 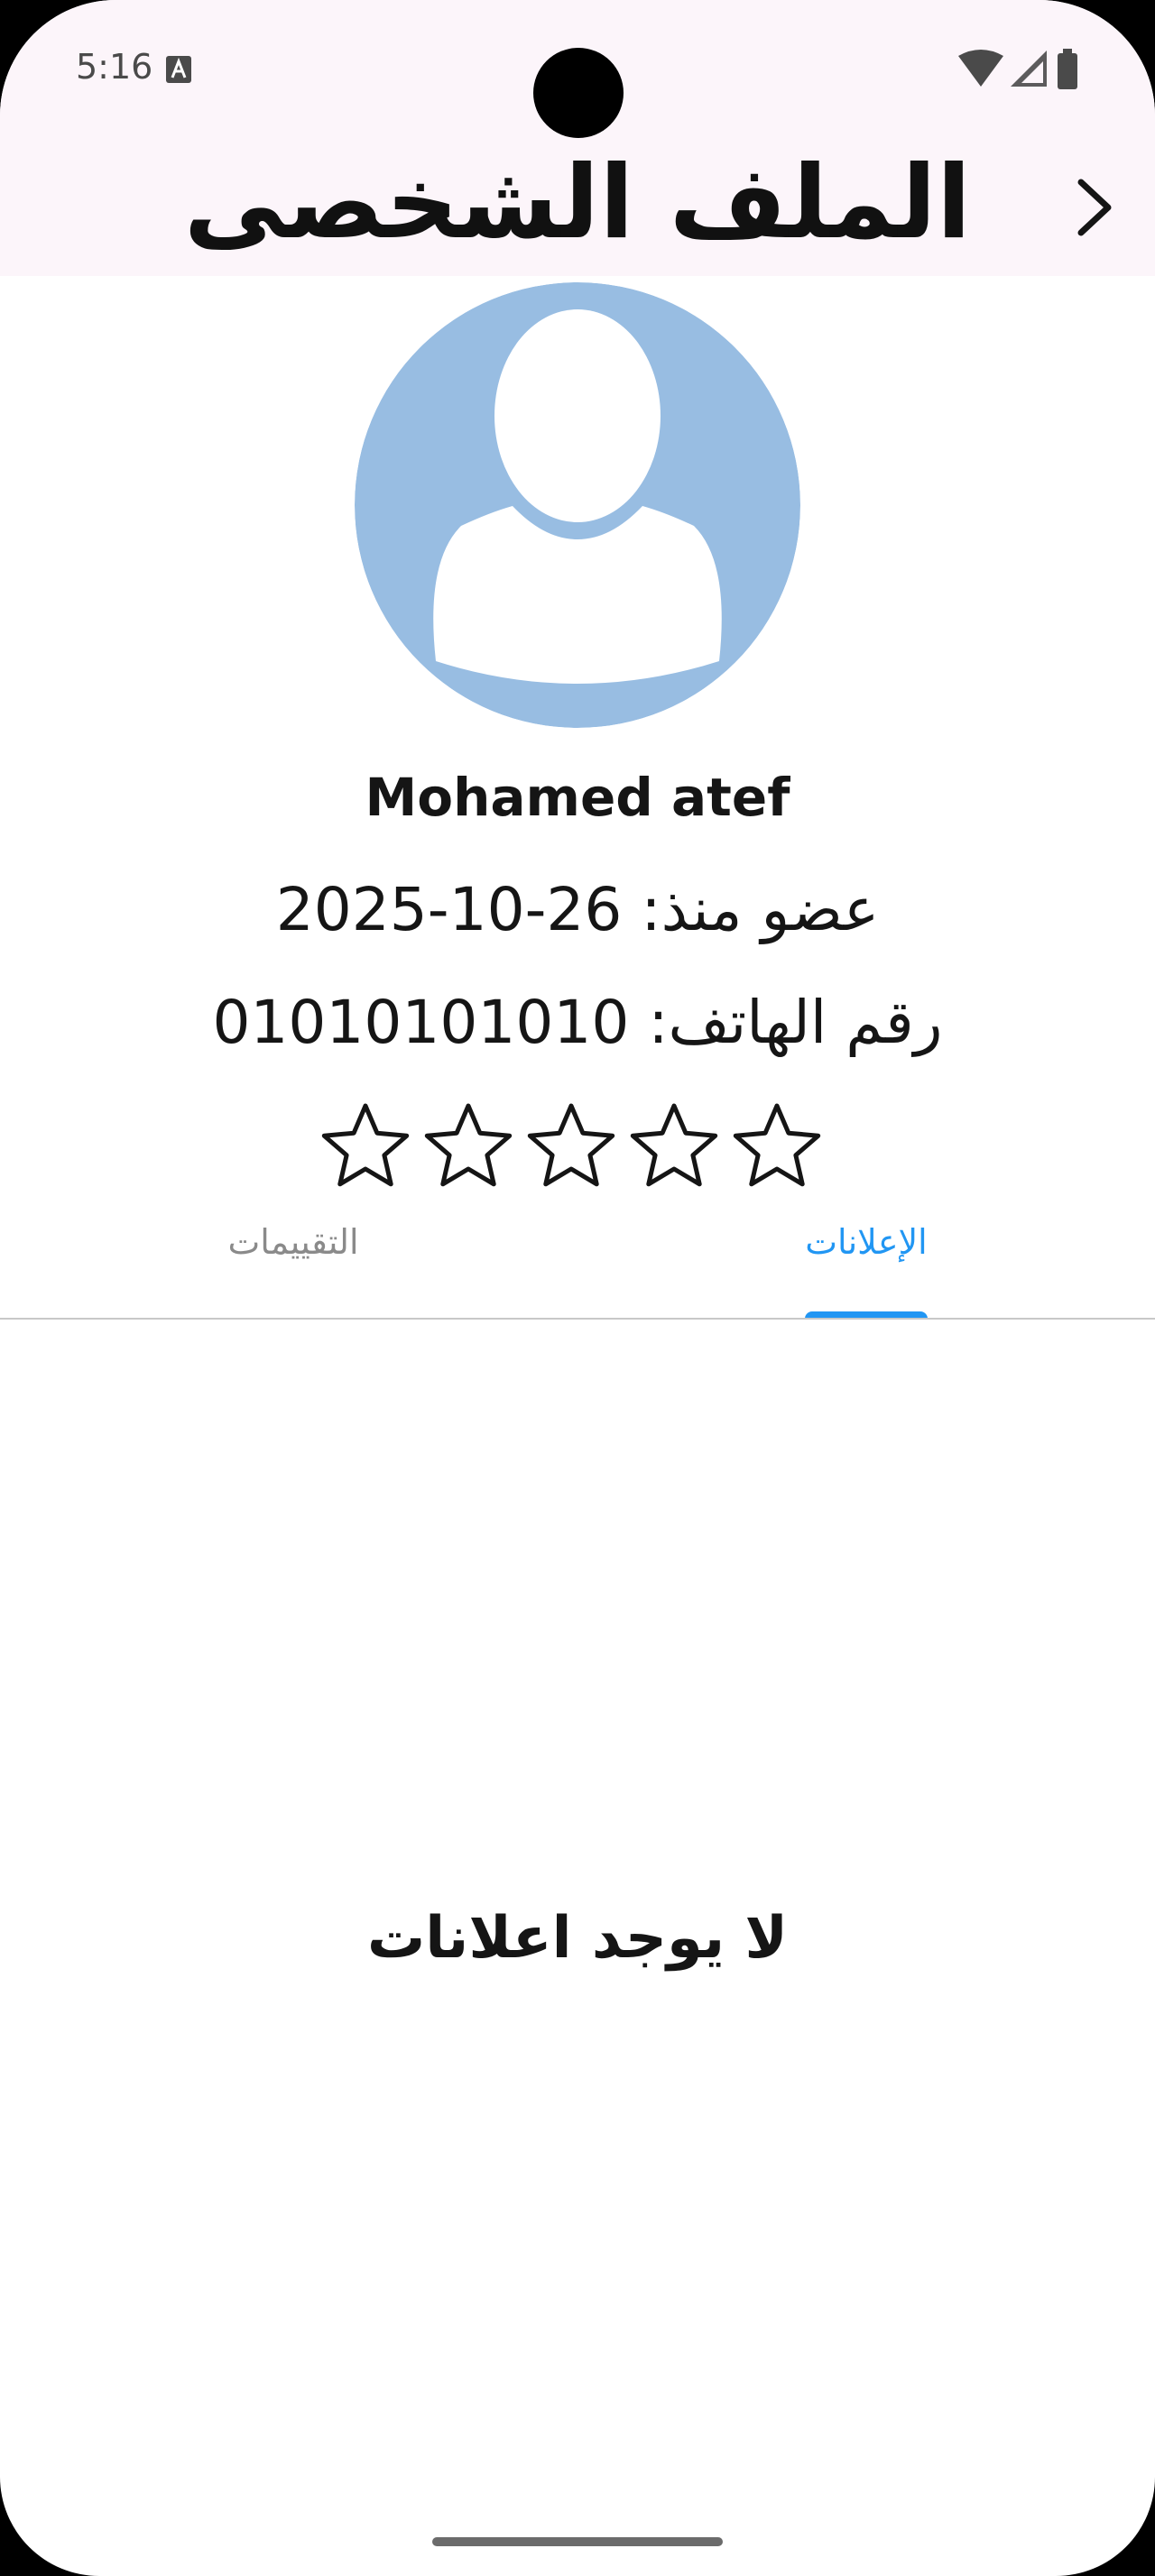 I want to click on rating-stars, so click(x=571, y=1145).